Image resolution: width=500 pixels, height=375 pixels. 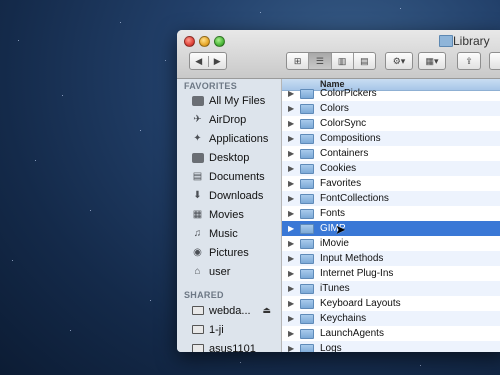 I want to click on list-item-label: Colors, so click(x=334, y=108).